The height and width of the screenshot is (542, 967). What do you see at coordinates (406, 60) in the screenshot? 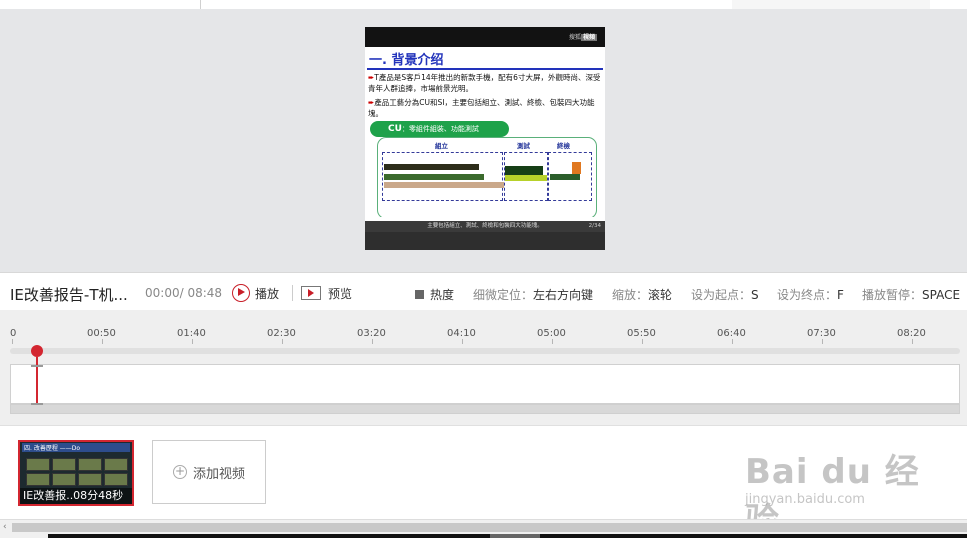
I see `slide-title: 一. 背景介绍` at bounding box center [406, 60].